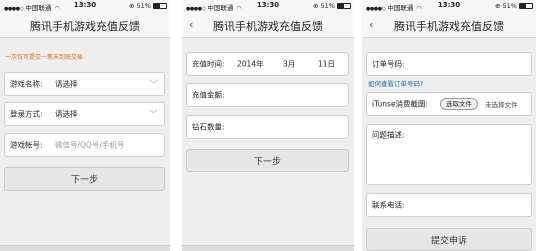 This screenshot has width=536, height=251. What do you see at coordinates (289, 64) in the screenshot?
I see `month-select: 3月` at bounding box center [289, 64].